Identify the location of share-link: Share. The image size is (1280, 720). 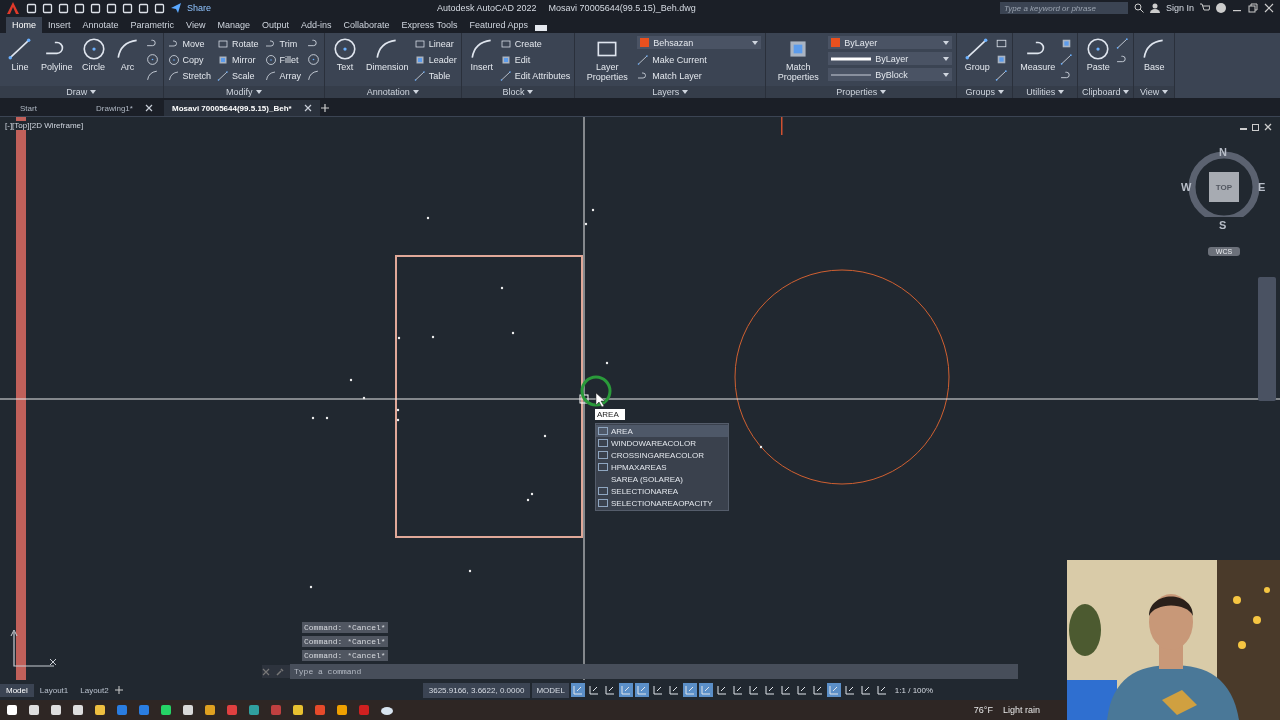
(199, 8).